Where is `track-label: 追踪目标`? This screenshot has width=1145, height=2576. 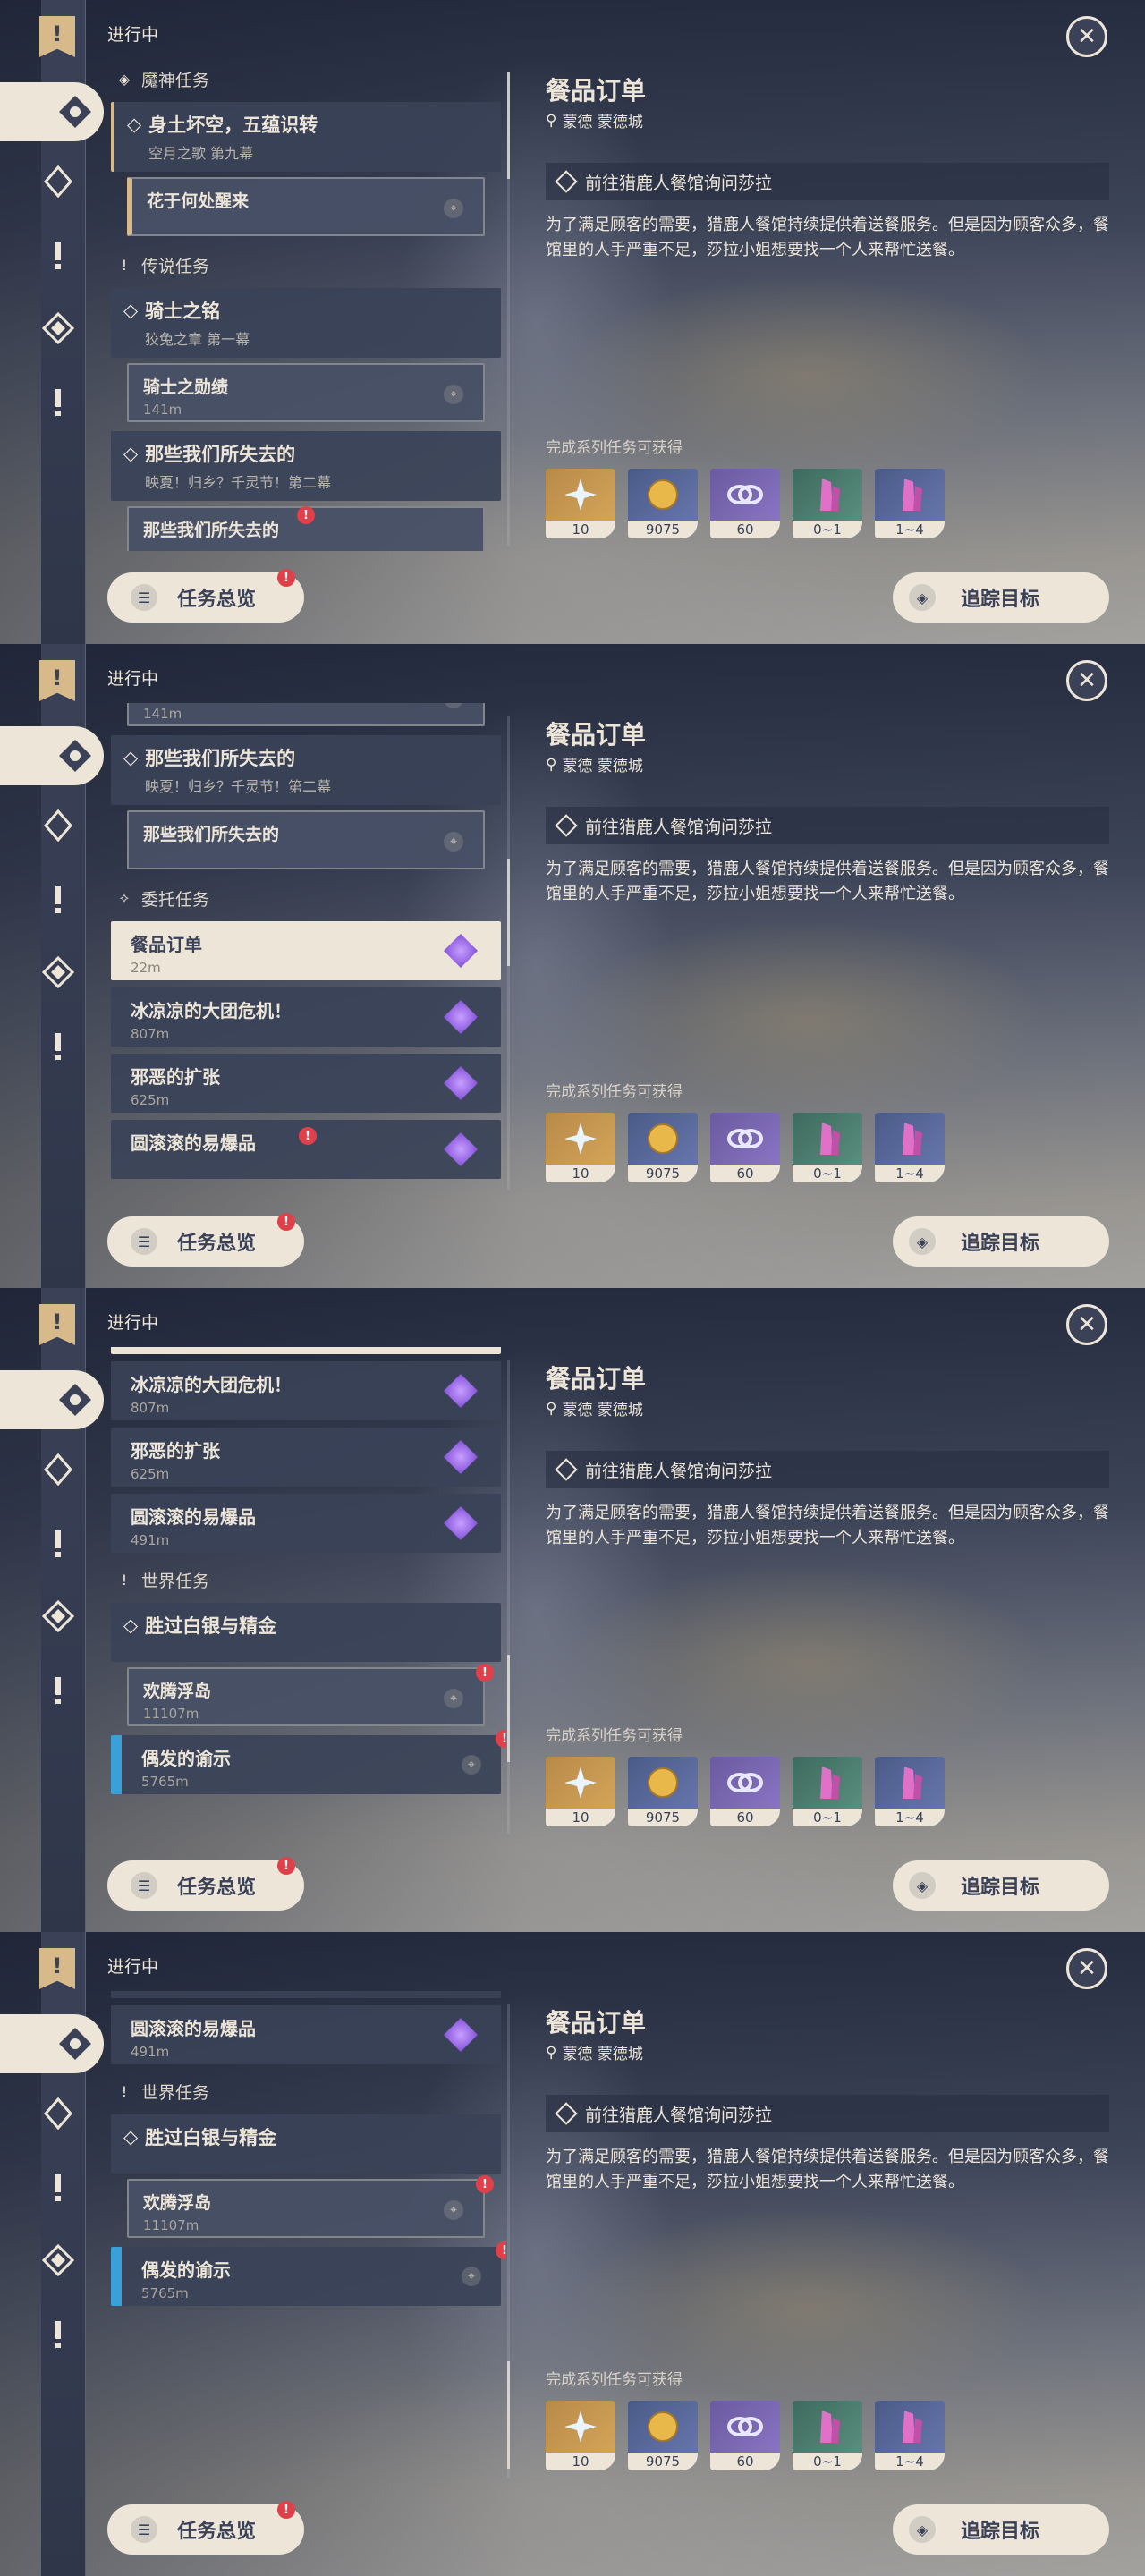 track-label: 追踪目标 is located at coordinates (1000, 600).